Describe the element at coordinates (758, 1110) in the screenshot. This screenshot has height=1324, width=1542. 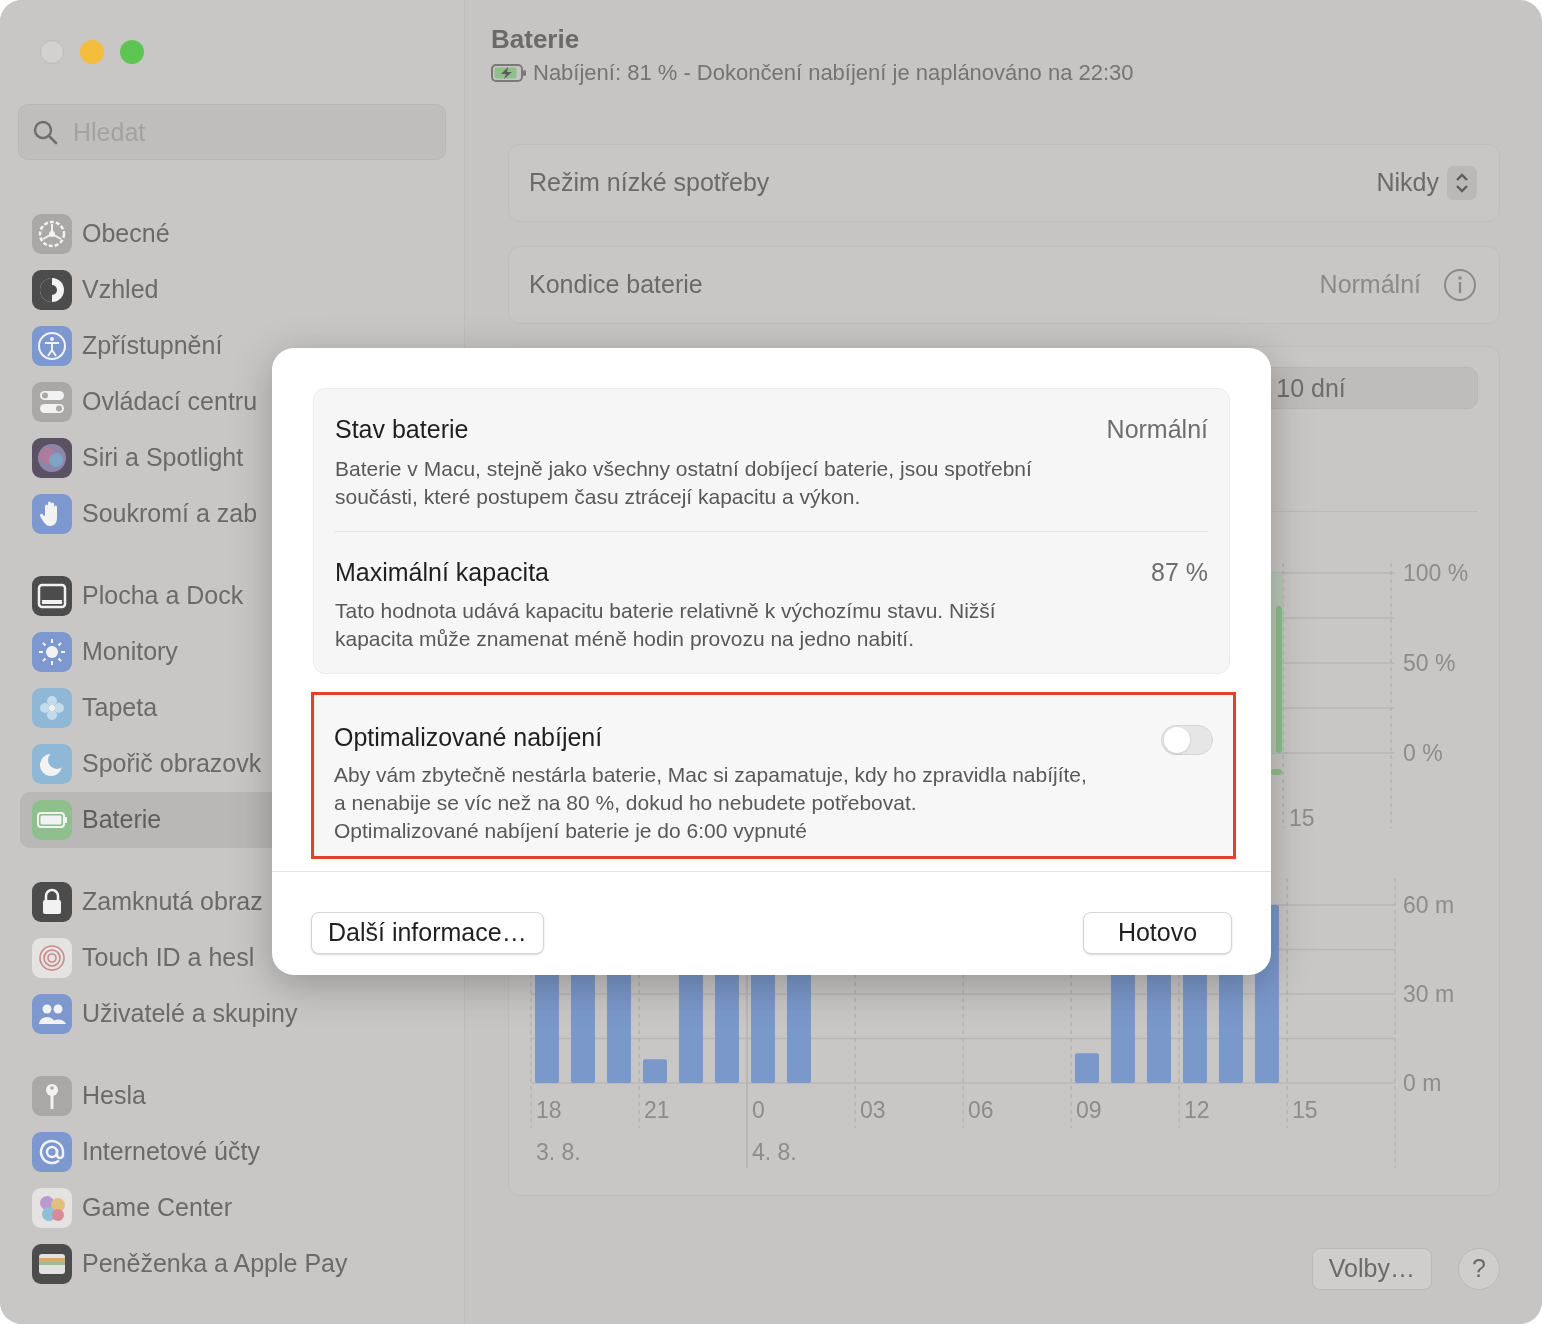
I see `axis-label: 0` at that location.